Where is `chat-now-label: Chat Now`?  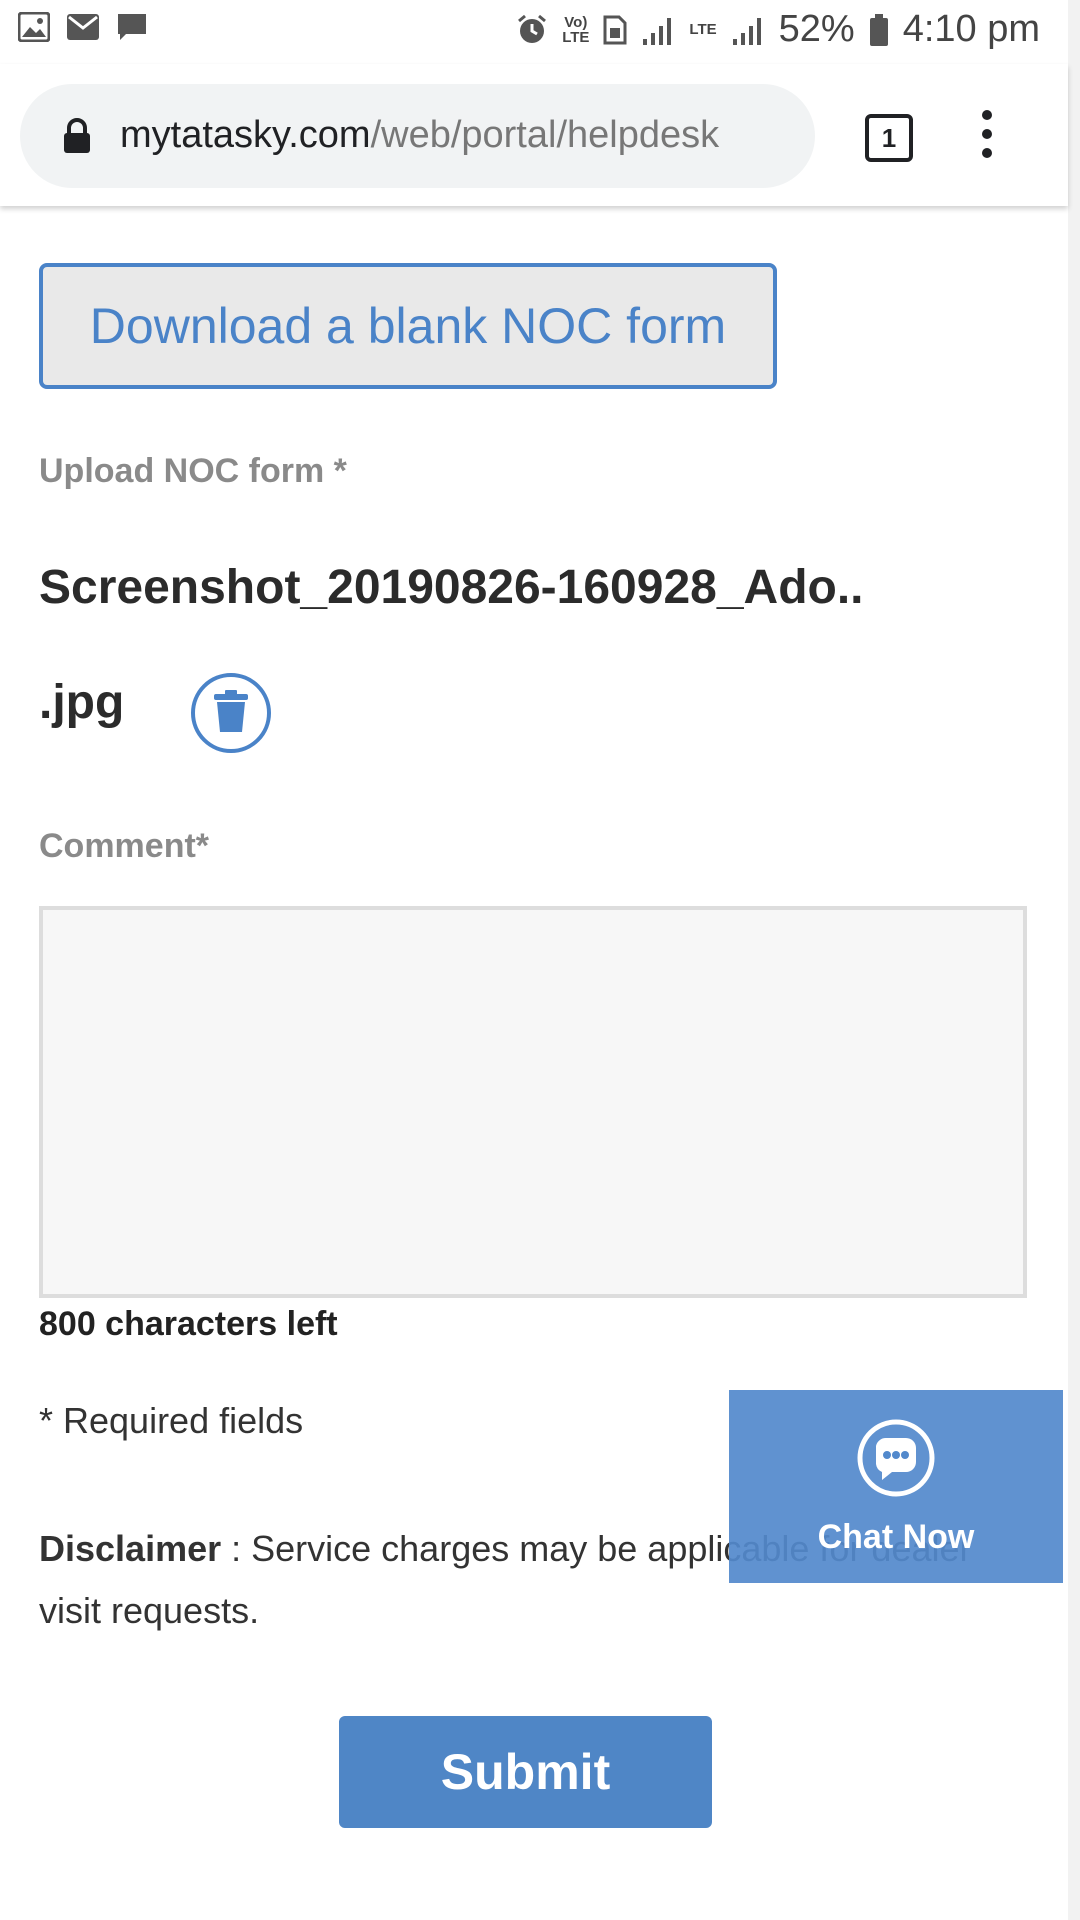 chat-now-label: Chat Now is located at coordinates (896, 1537).